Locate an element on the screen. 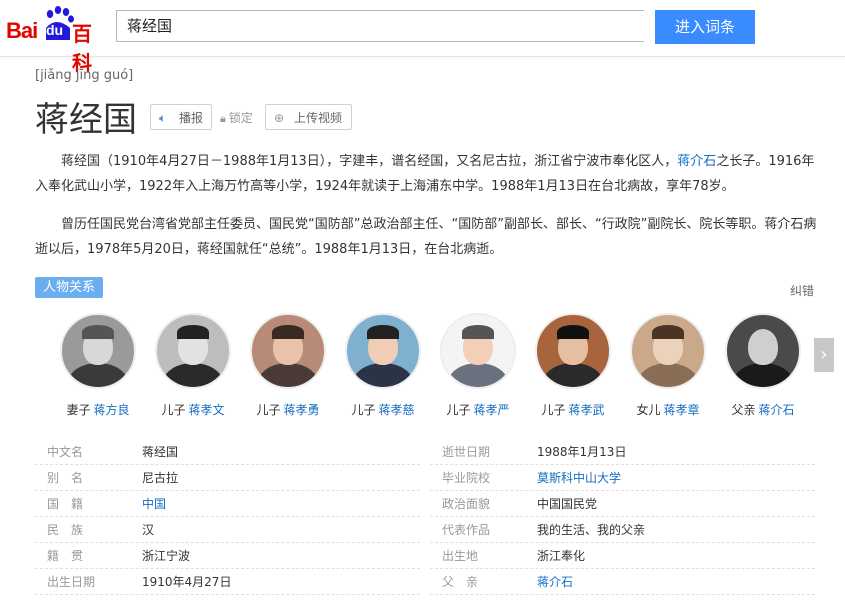 Image resolution: width=845 pixels, height=605 pixels. info-key: 毕业院校 is located at coordinates (466, 478).